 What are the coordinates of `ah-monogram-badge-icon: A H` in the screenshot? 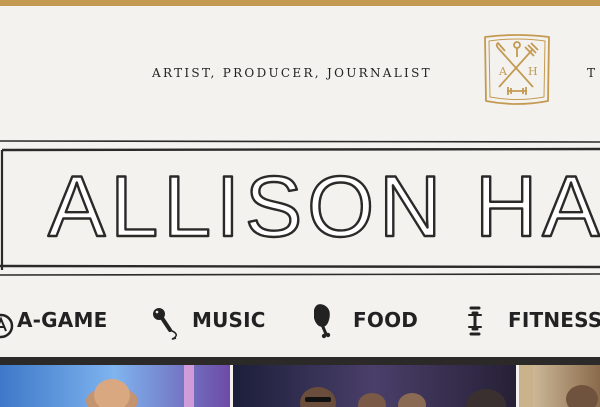 It's located at (517, 69).